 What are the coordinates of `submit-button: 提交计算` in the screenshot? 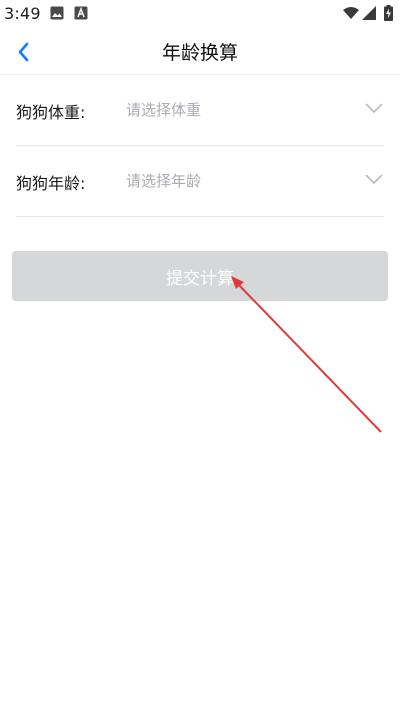 It's located at (200, 276).